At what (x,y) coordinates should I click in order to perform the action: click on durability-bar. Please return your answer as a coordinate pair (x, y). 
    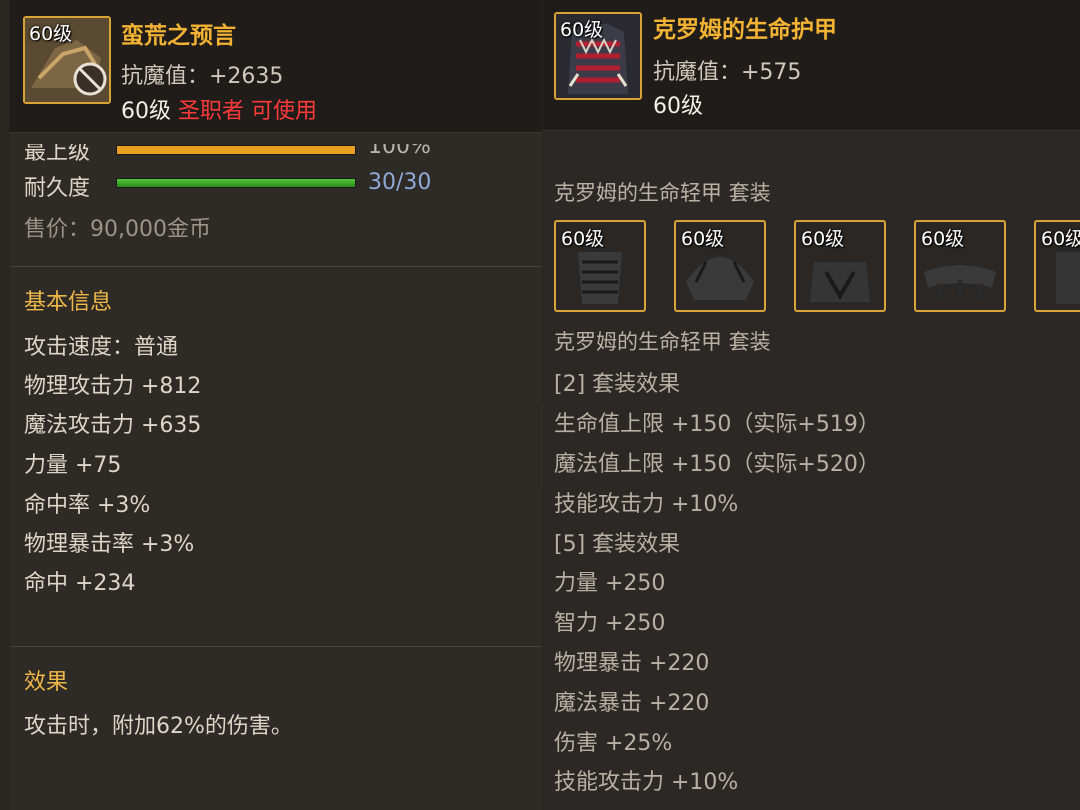
    Looking at the image, I should click on (236, 183).